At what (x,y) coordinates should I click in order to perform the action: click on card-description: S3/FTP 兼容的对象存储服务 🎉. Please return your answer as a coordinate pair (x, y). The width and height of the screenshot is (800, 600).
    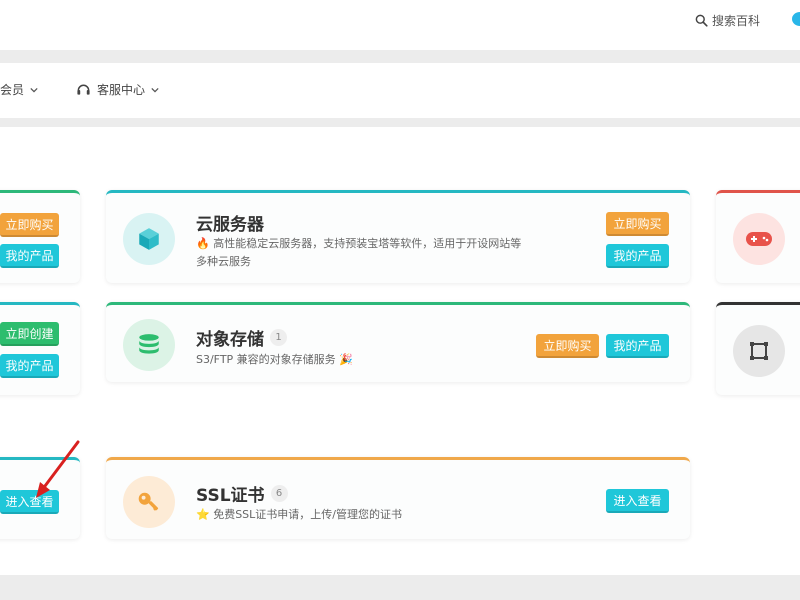
    Looking at the image, I should click on (274, 359).